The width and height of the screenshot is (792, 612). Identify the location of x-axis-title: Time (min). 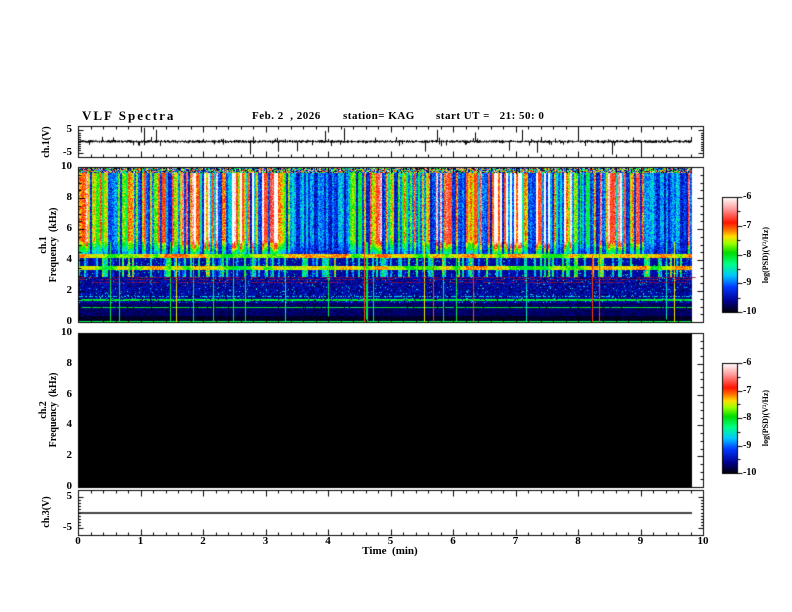
(390, 551).